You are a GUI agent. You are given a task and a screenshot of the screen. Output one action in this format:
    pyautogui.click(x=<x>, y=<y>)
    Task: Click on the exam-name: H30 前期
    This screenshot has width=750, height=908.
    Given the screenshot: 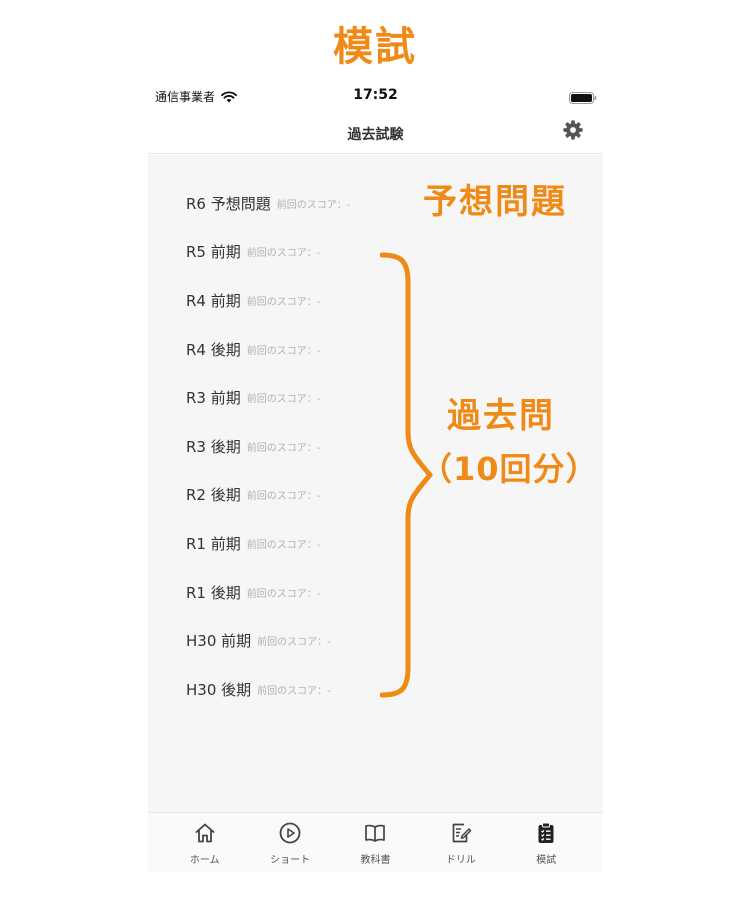 What is the action you would take?
    pyautogui.click(x=219, y=641)
    